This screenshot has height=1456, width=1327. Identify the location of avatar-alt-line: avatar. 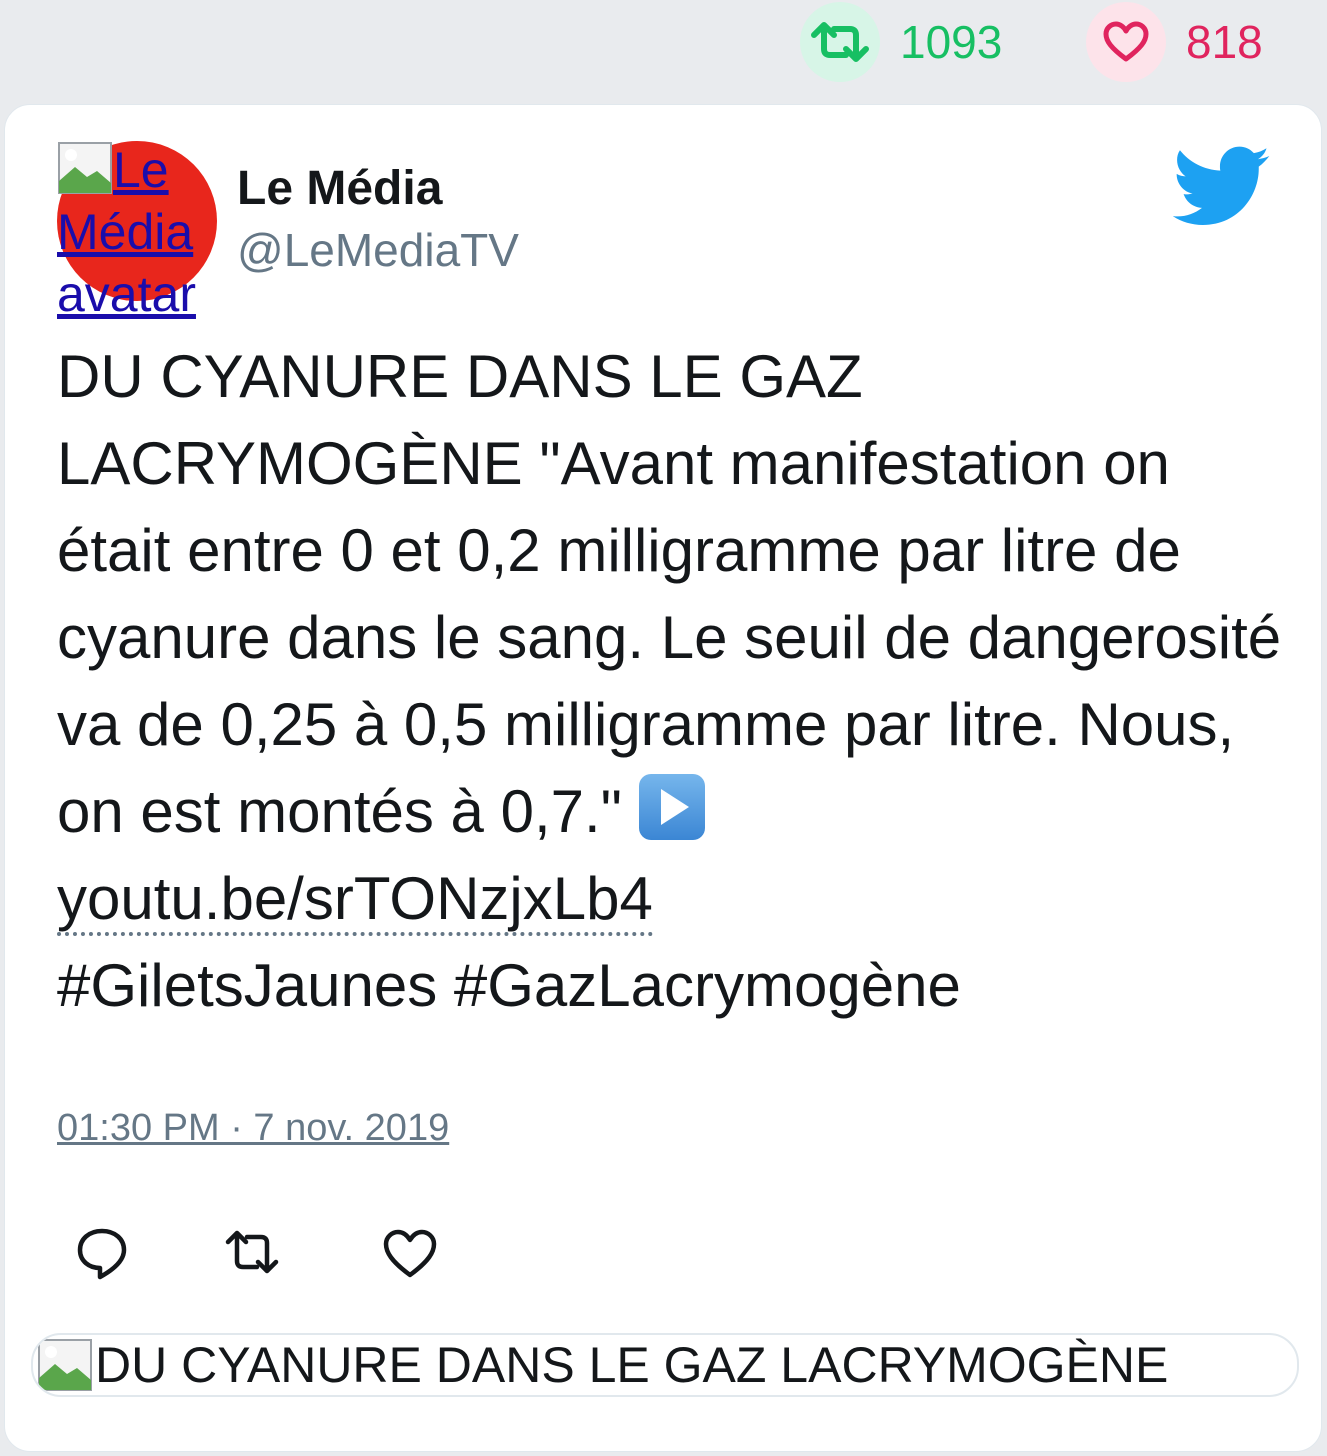
(126, 294).